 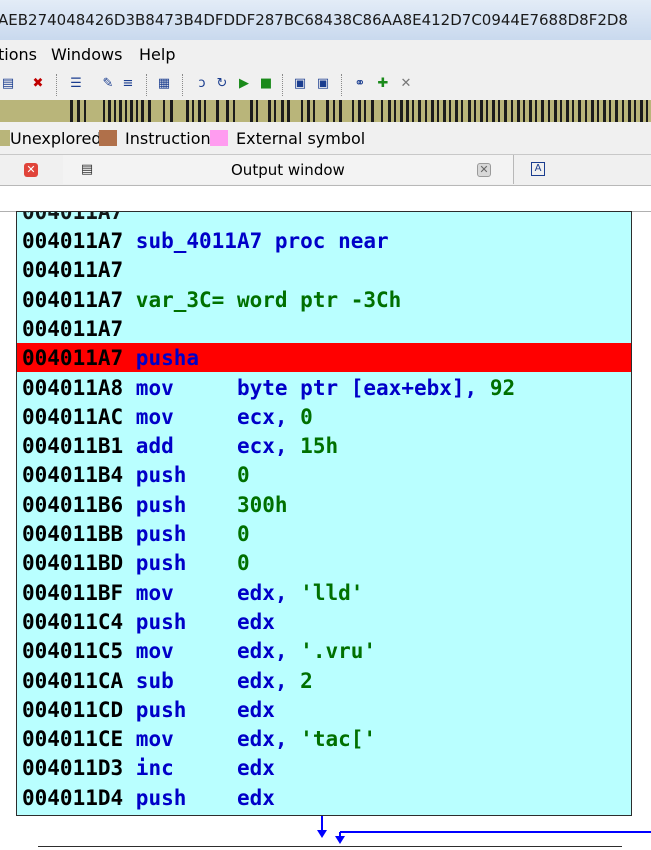 I want to click on code-line: 004011D4 push edx, so click(x=148, y=798).